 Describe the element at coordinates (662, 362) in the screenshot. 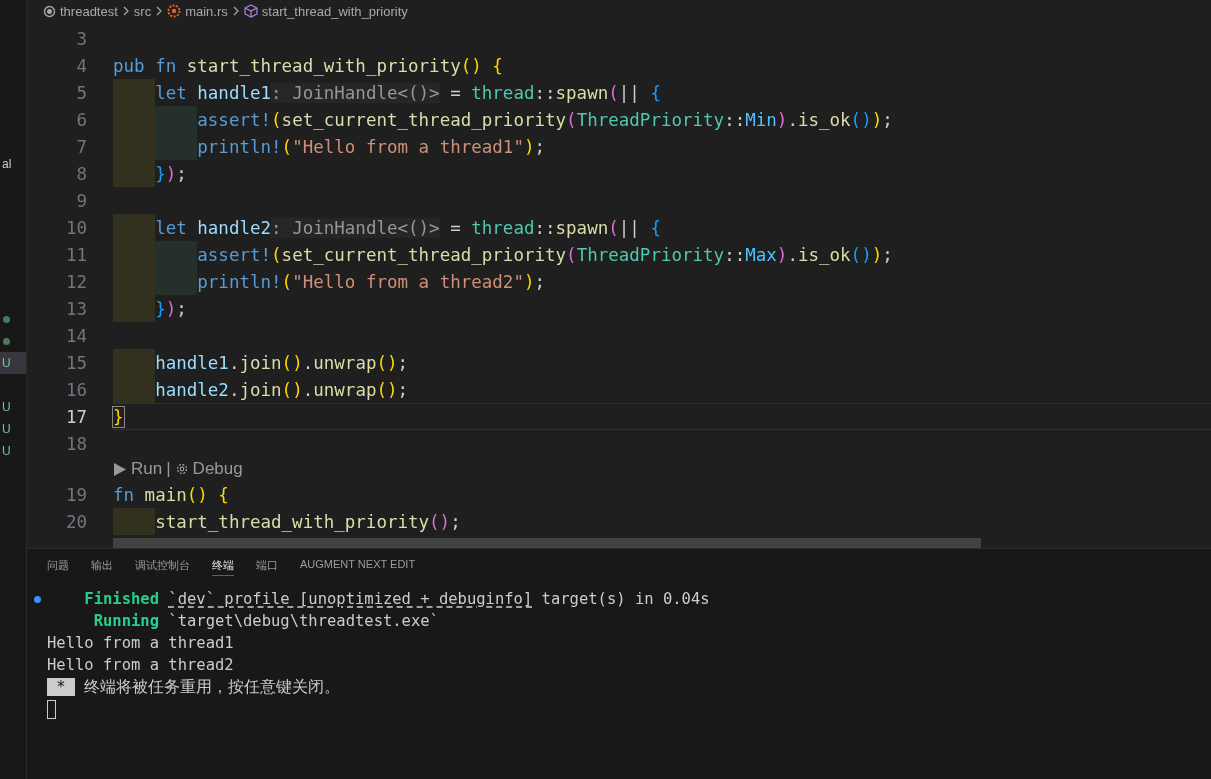

I see `code-line: handle1.join().unwrap();` at that location.